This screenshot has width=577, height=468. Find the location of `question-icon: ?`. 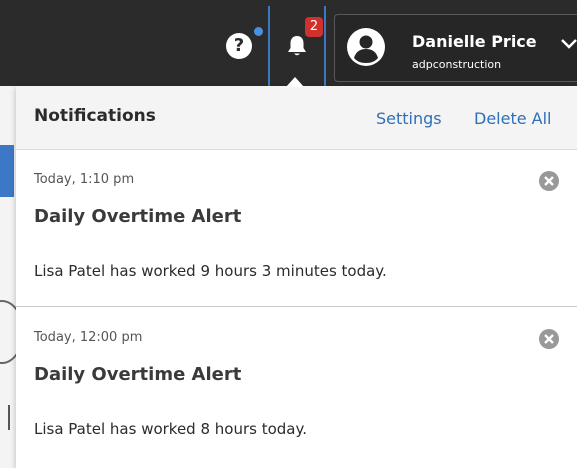

question-icon: ? is located at coordinates (239, 45).